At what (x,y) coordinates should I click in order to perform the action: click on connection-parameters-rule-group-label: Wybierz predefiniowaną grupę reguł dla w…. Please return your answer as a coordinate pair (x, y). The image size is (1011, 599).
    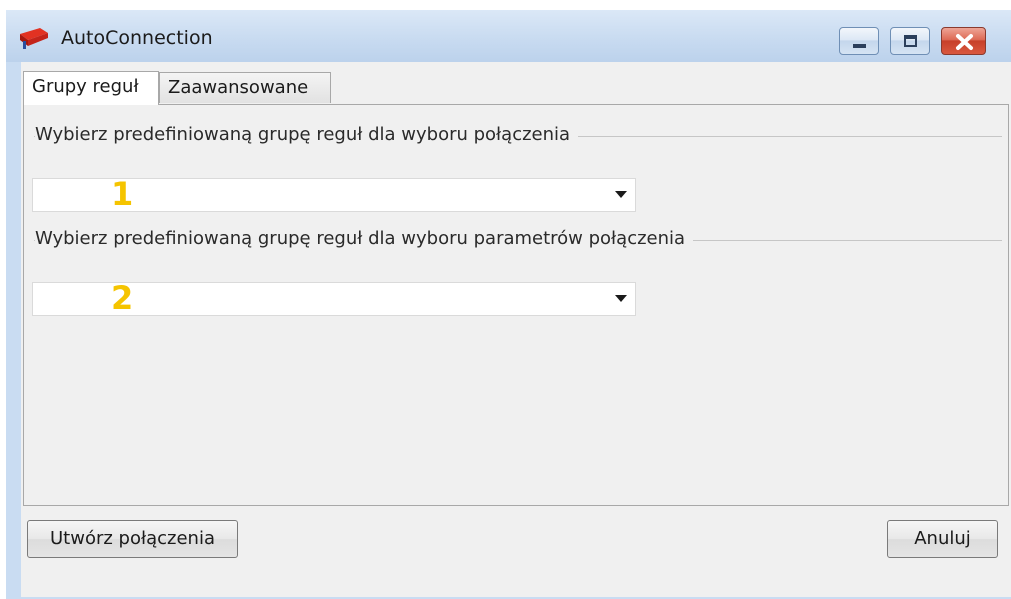
    Looking at the image, I should click on (364, 238).